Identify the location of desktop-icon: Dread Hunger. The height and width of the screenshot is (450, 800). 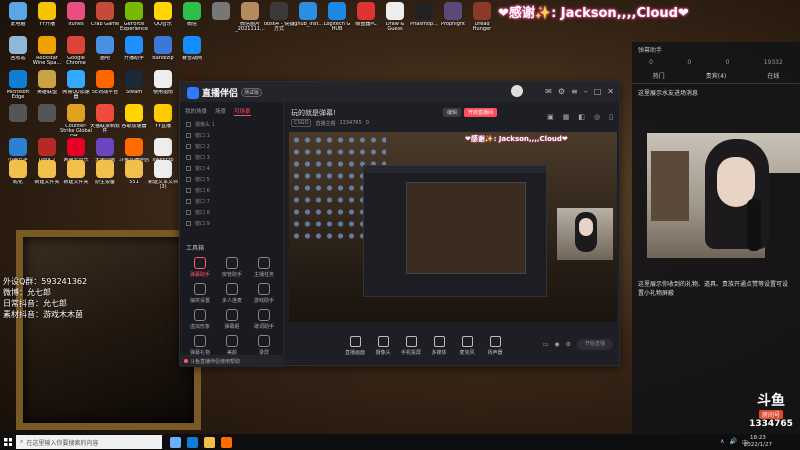
(482, 17).